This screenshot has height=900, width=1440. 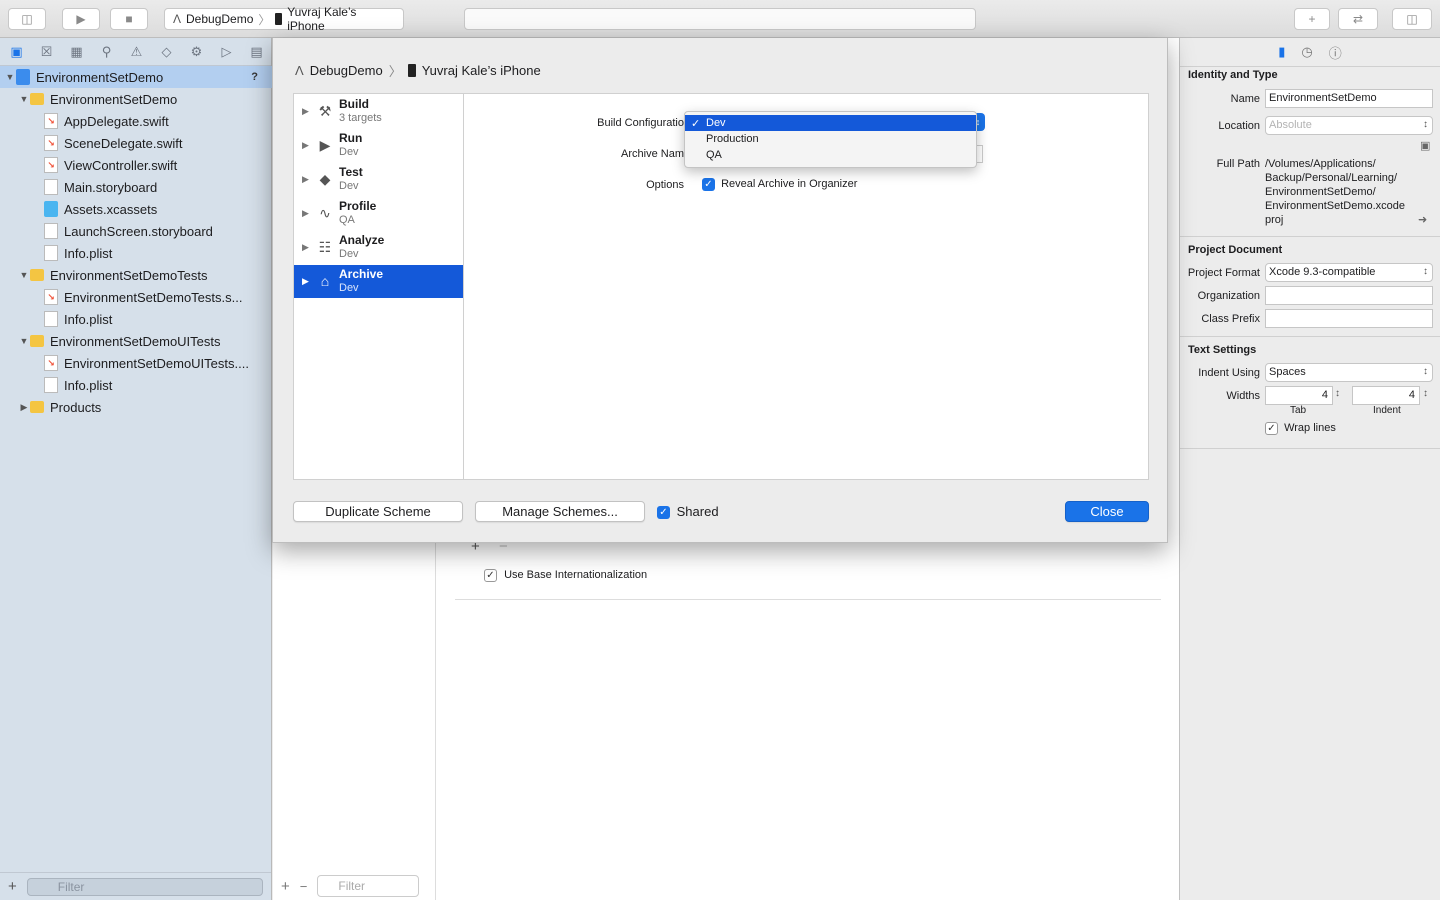 What do you see at coordinates (136, 231) in the screenshot?
I see `navigator-item: LaunchScreen.storyboard` at bounding box center [136, 231].